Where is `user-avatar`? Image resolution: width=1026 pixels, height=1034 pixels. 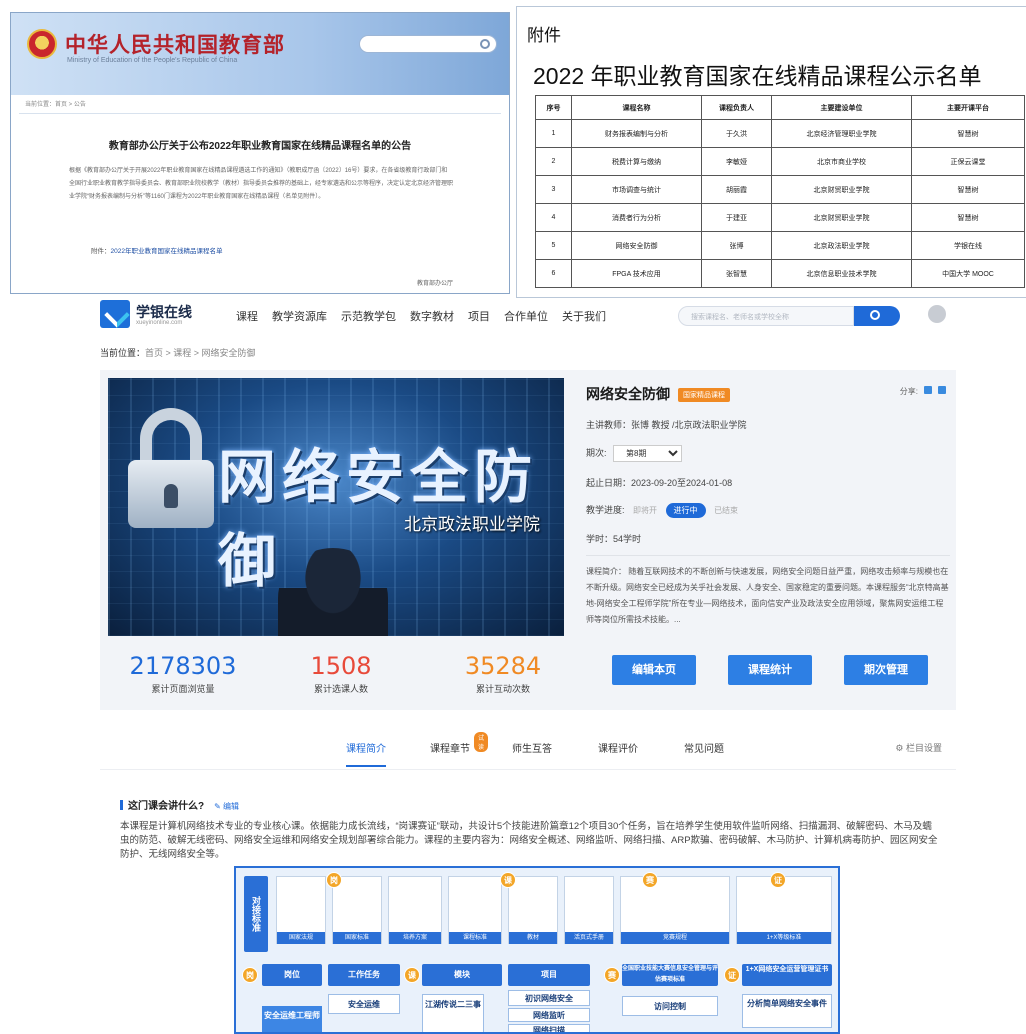 user-avatar is located at coordinates (937, 314).